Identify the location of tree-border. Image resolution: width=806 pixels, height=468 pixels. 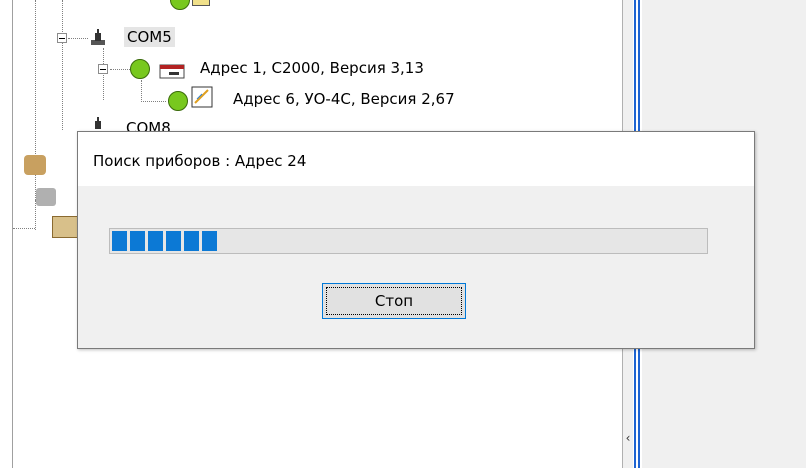
(12, 234).